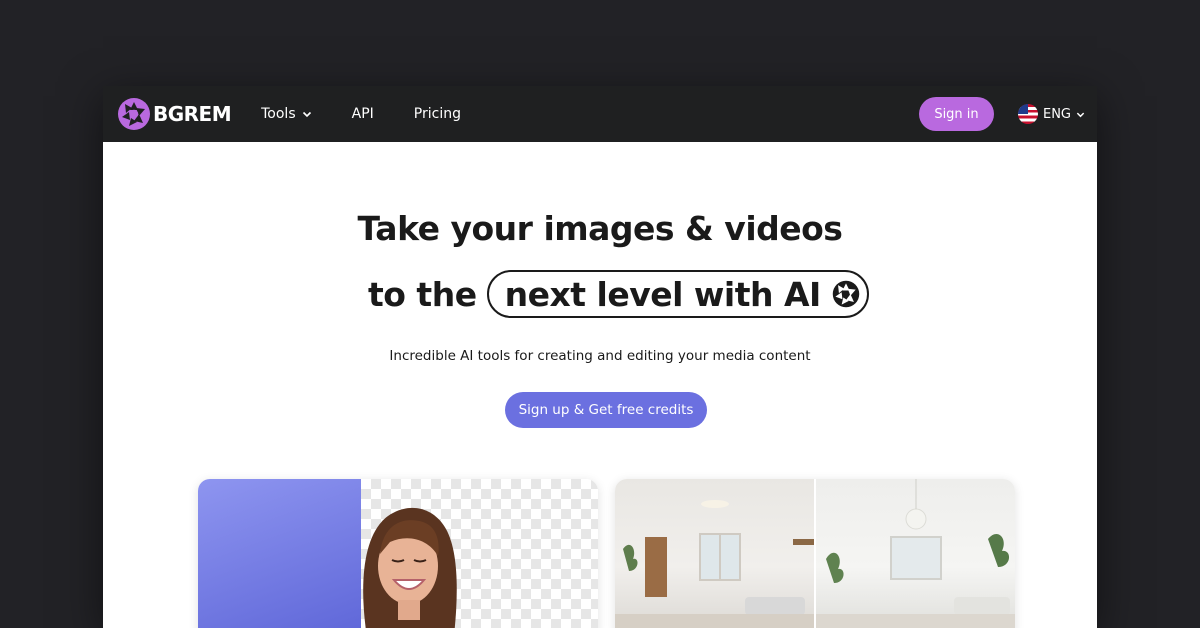  I want to click on room-before-image, so click(714, 553).